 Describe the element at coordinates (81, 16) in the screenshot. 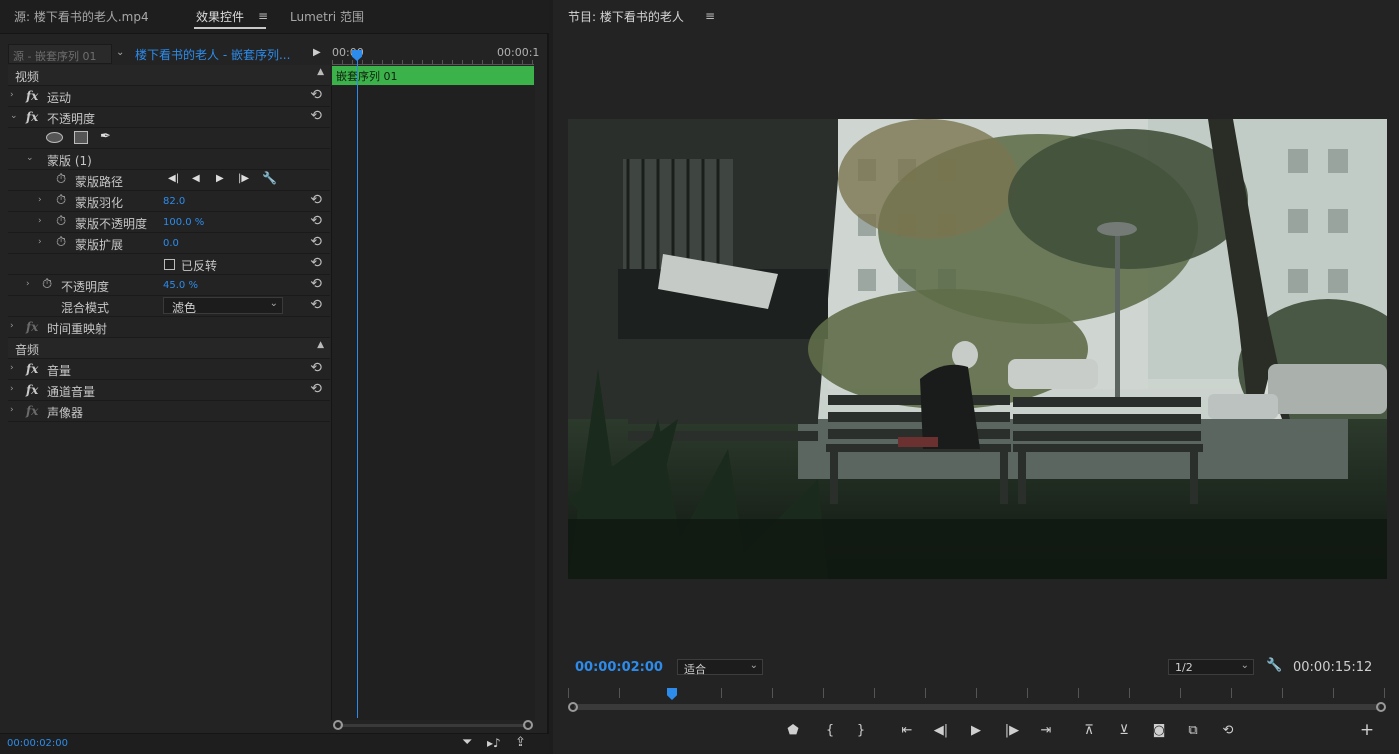

I see `tab-source: 源: 楼下看书的老人.mp4` at that location.